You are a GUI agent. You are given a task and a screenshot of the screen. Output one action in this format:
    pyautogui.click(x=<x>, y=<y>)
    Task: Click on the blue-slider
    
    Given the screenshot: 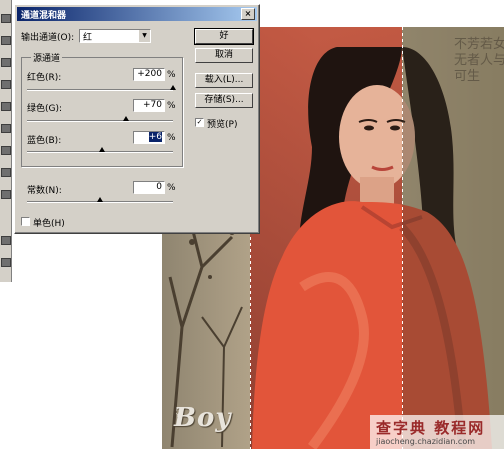 What is the action you would take?
    pyautogui.click(x=100, y=150)
    